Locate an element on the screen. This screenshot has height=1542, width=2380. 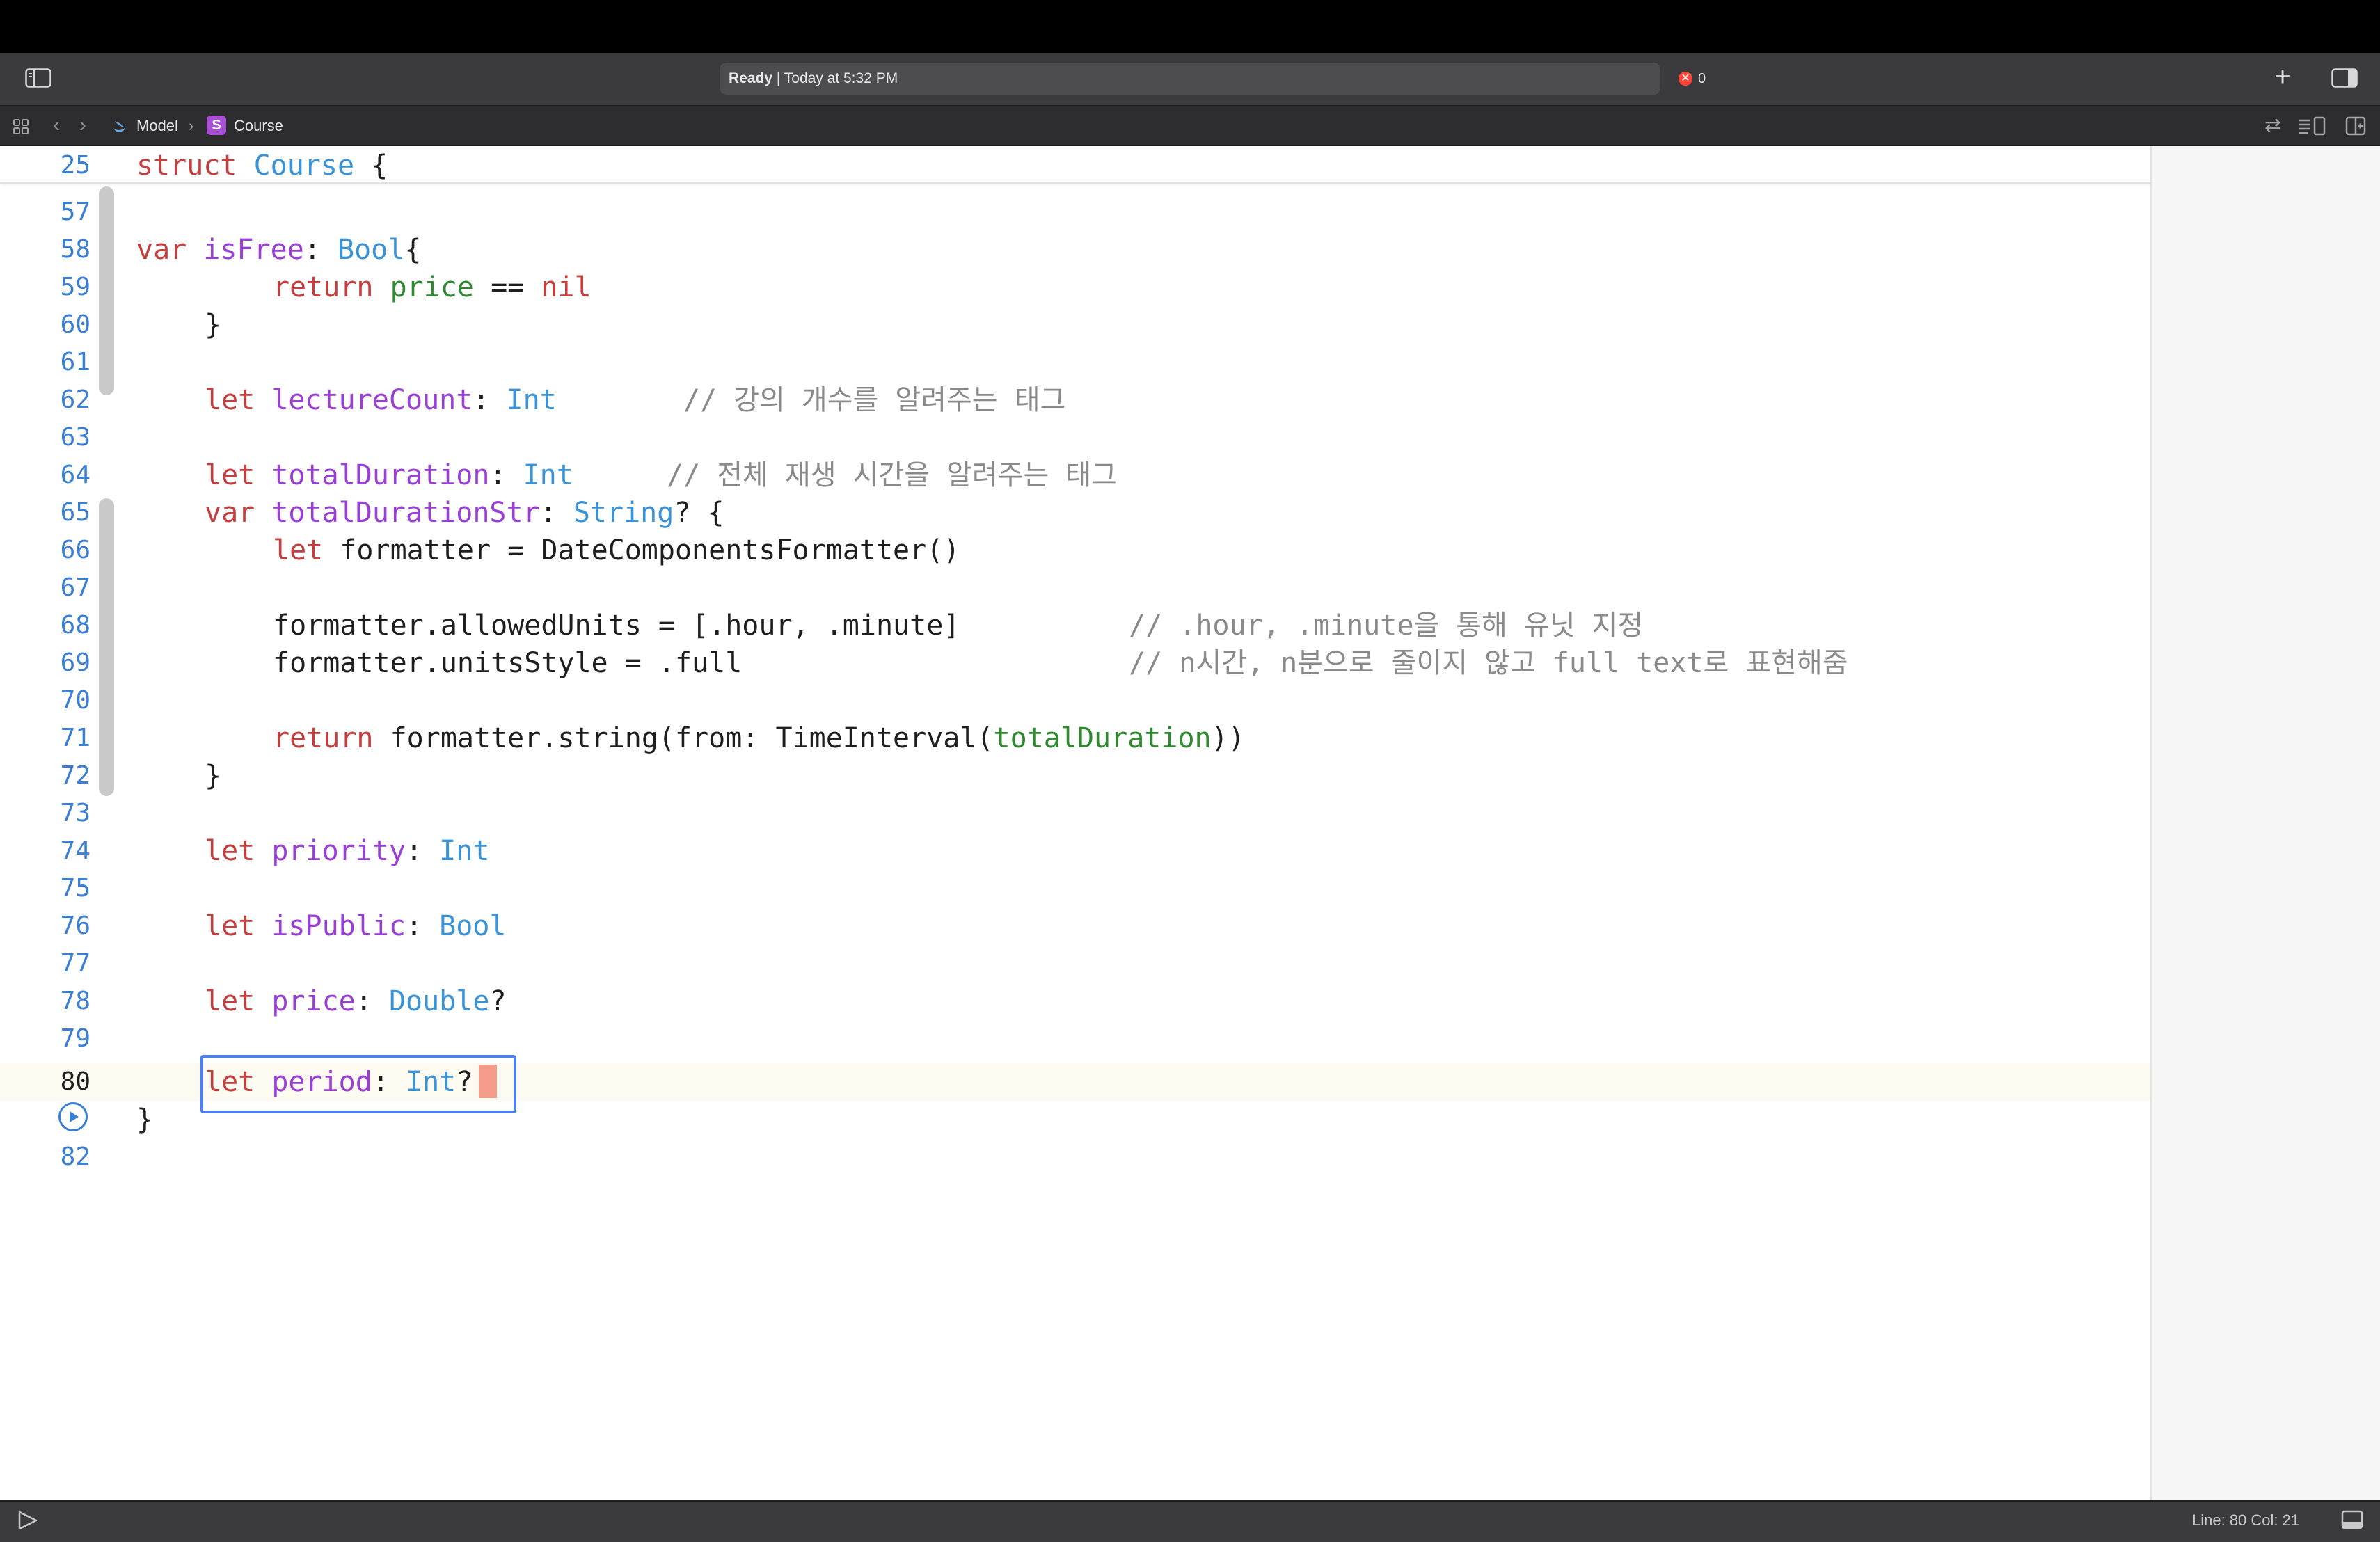
property-name: totalDurationStr is located at coordinates (405, 513).